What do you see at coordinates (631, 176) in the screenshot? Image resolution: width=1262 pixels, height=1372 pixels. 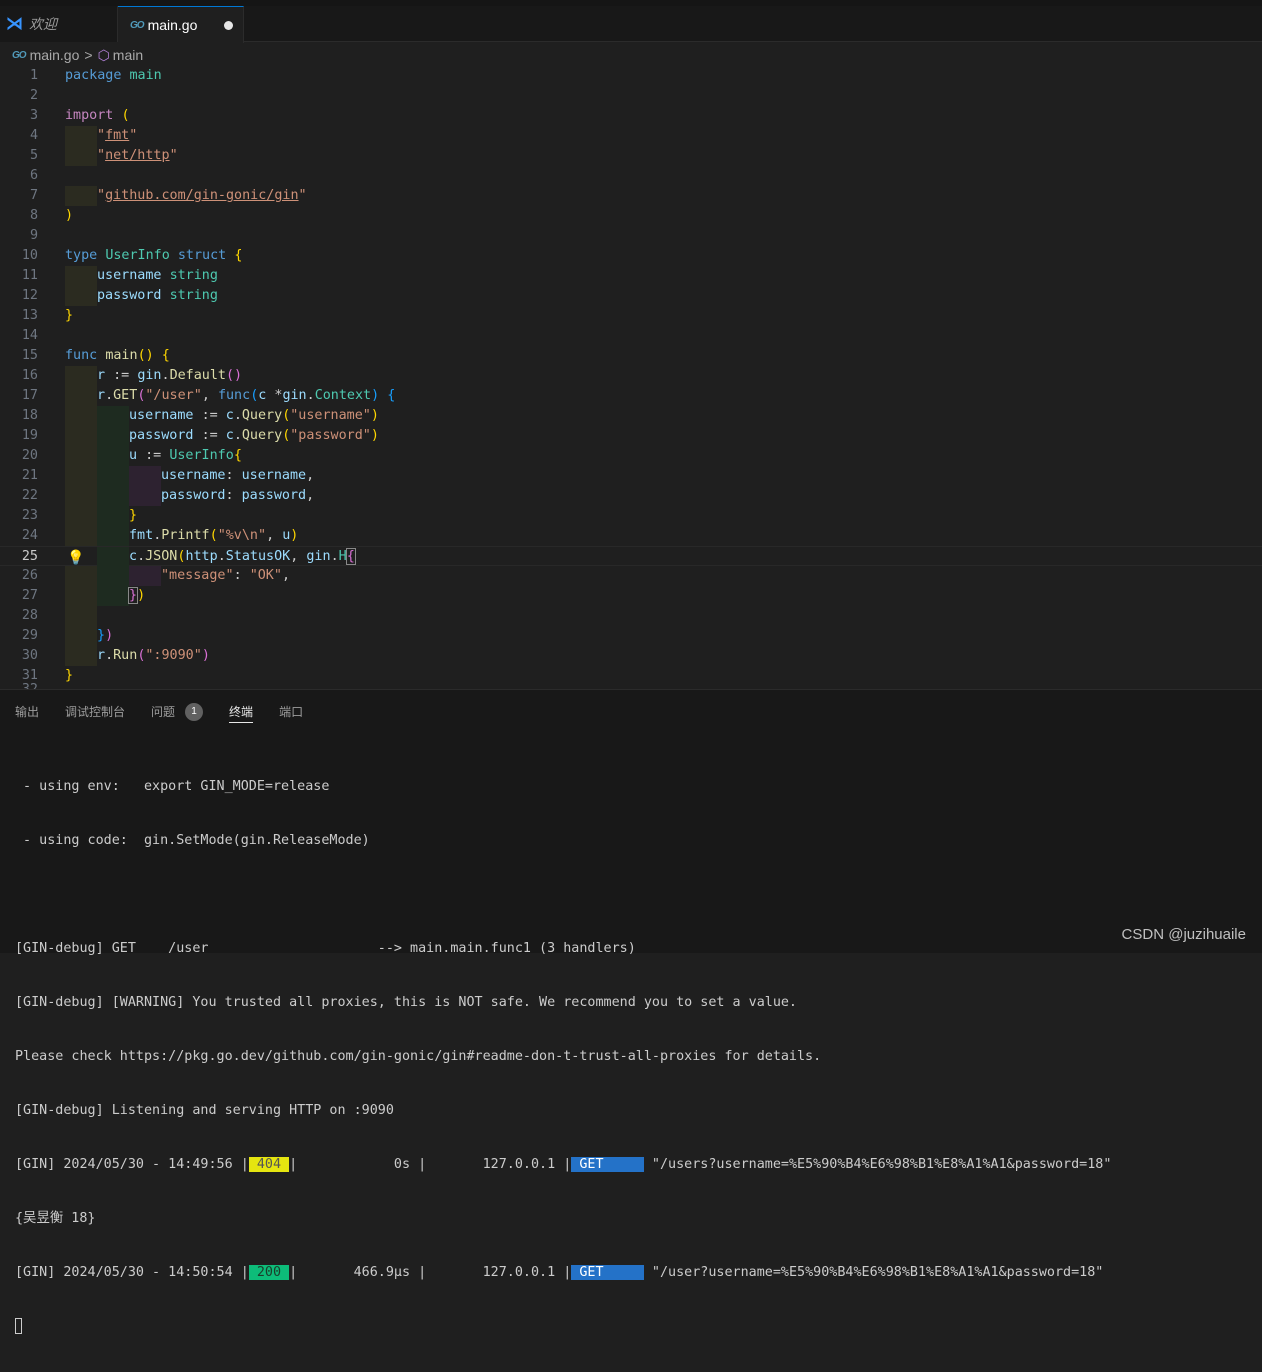 I see `code-line: 6` at bounding box center [631, 176].